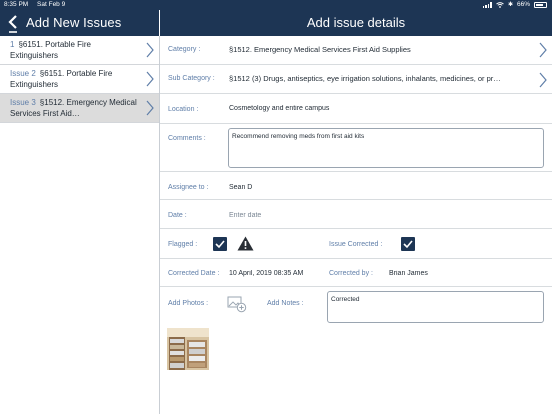 The width and height of the screenshot is (552, 414). Describe the element at coordinates (177, 215) in the screenshot. I see `date-label: Date :` at that location.